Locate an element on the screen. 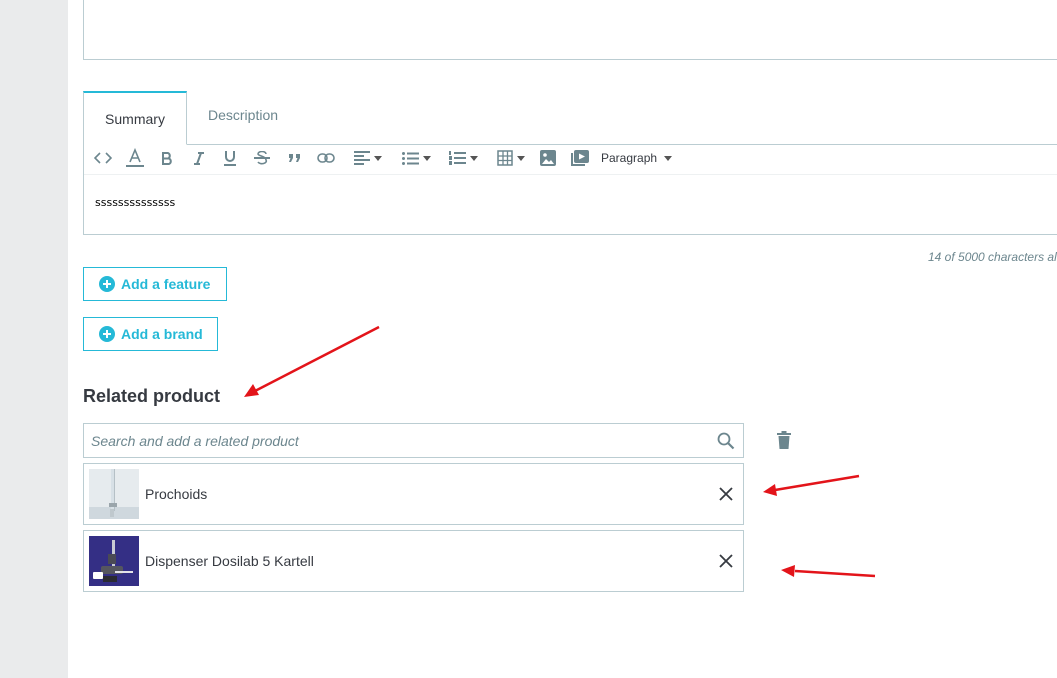 The image size is (1057, 678). related-product-item: Dispenser Dosilab 5 Kartell is located at coordinates (413, 561).